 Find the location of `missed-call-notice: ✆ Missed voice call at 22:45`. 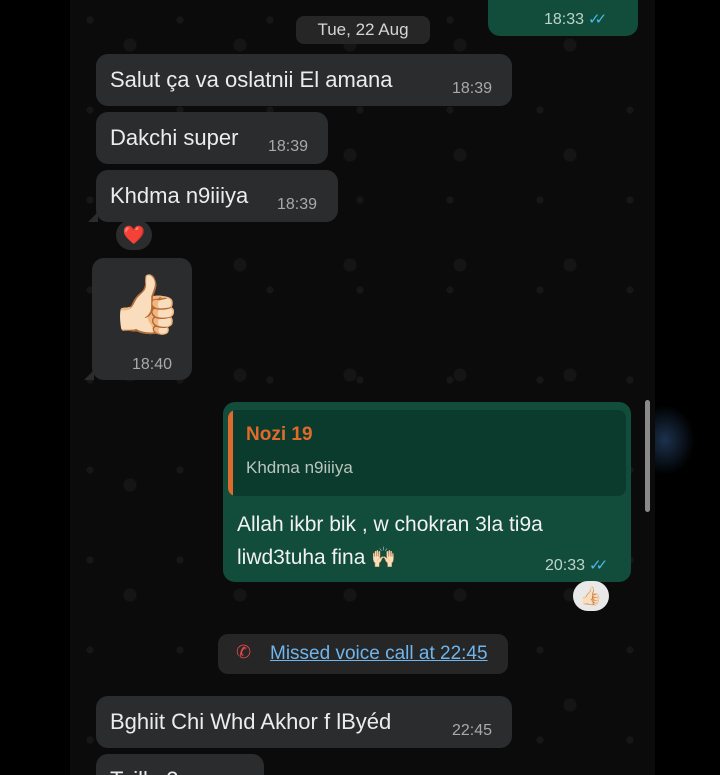

missed-call-notice: ✆ Missed voice call at 22:45 is located at coordinates (363, 654).